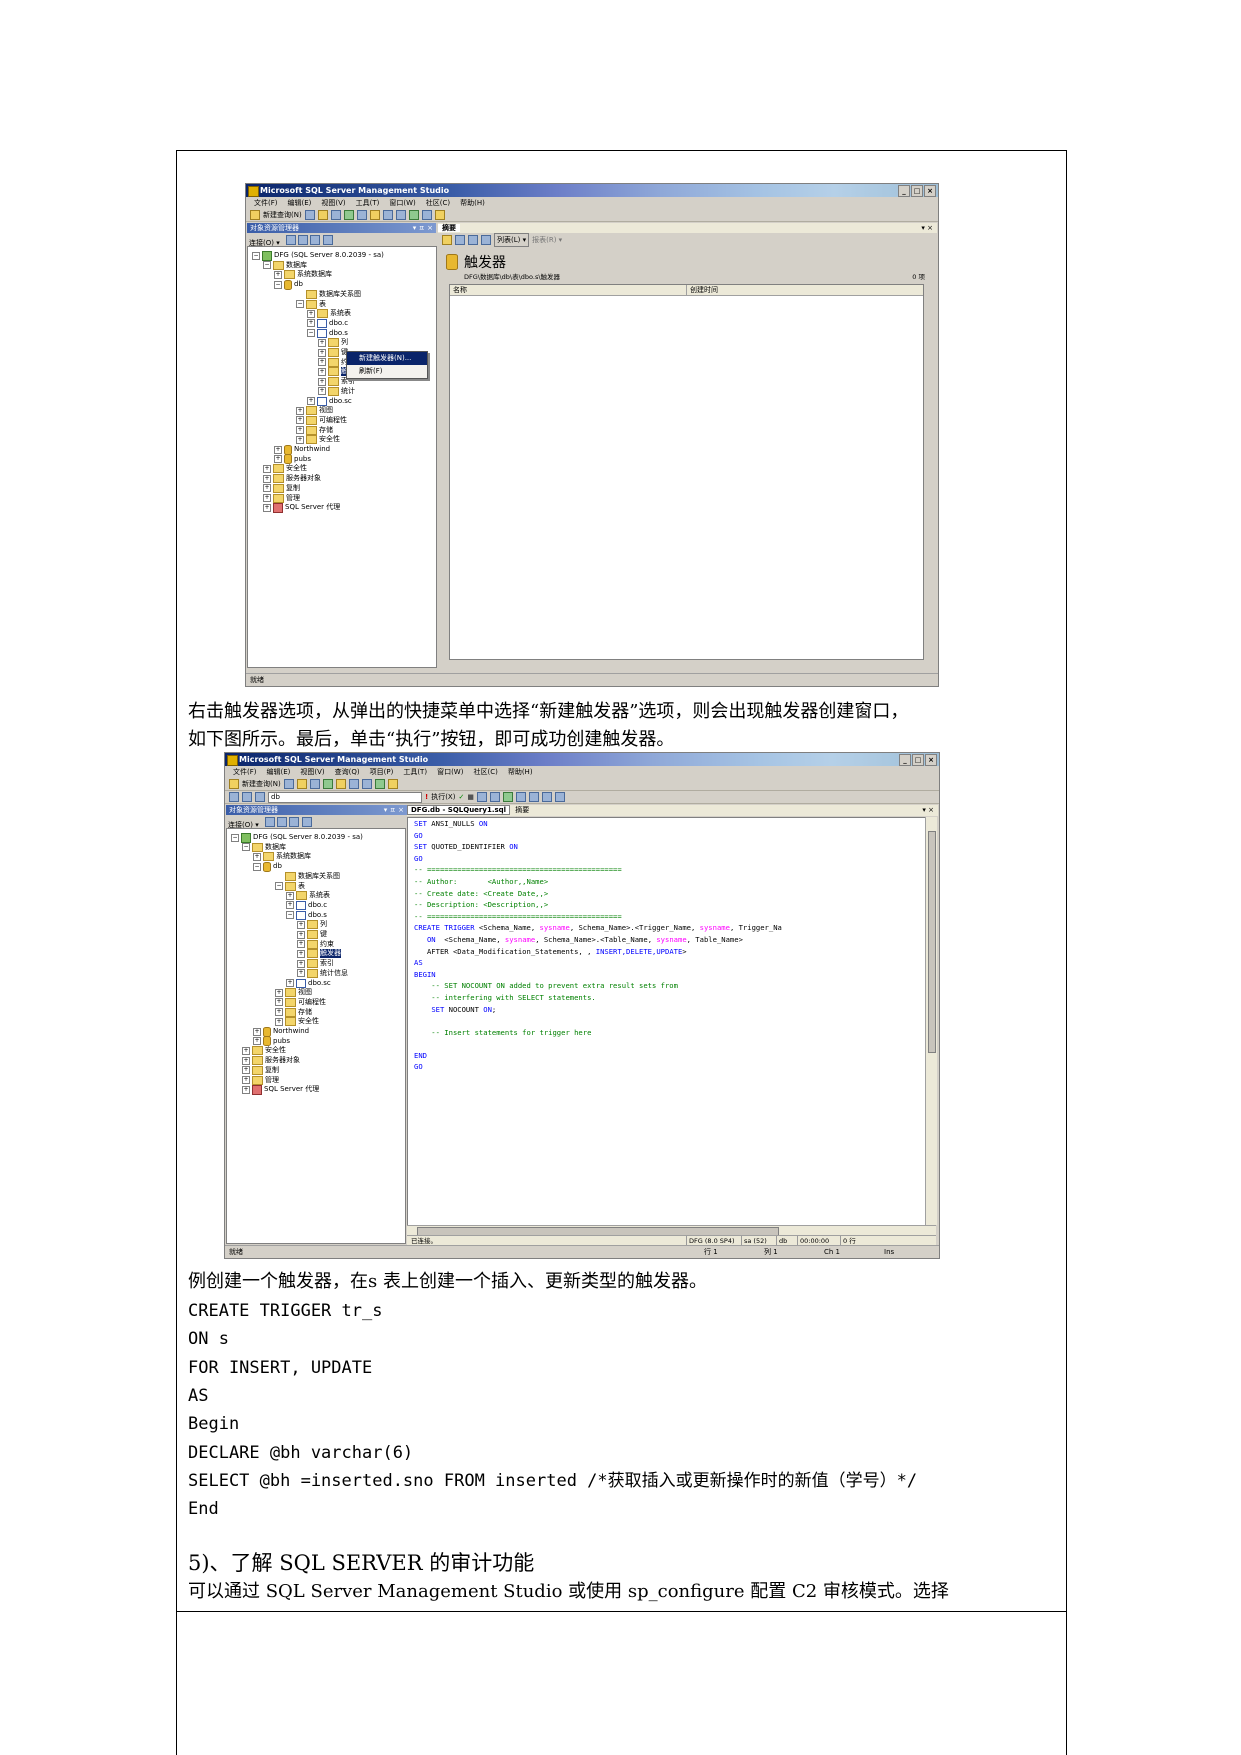  What do you see at coordinates (702, 290) in the screenshot?
I see `column-header-created: 创建时间` at bounding box center [702, 290].